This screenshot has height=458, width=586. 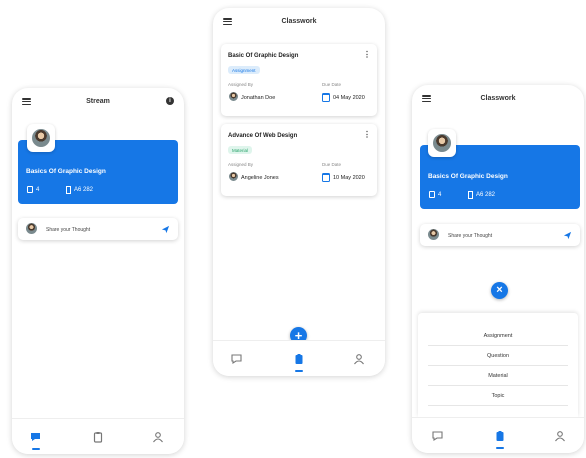 I want to click on info-icon: i, so click(x=170, y=101).